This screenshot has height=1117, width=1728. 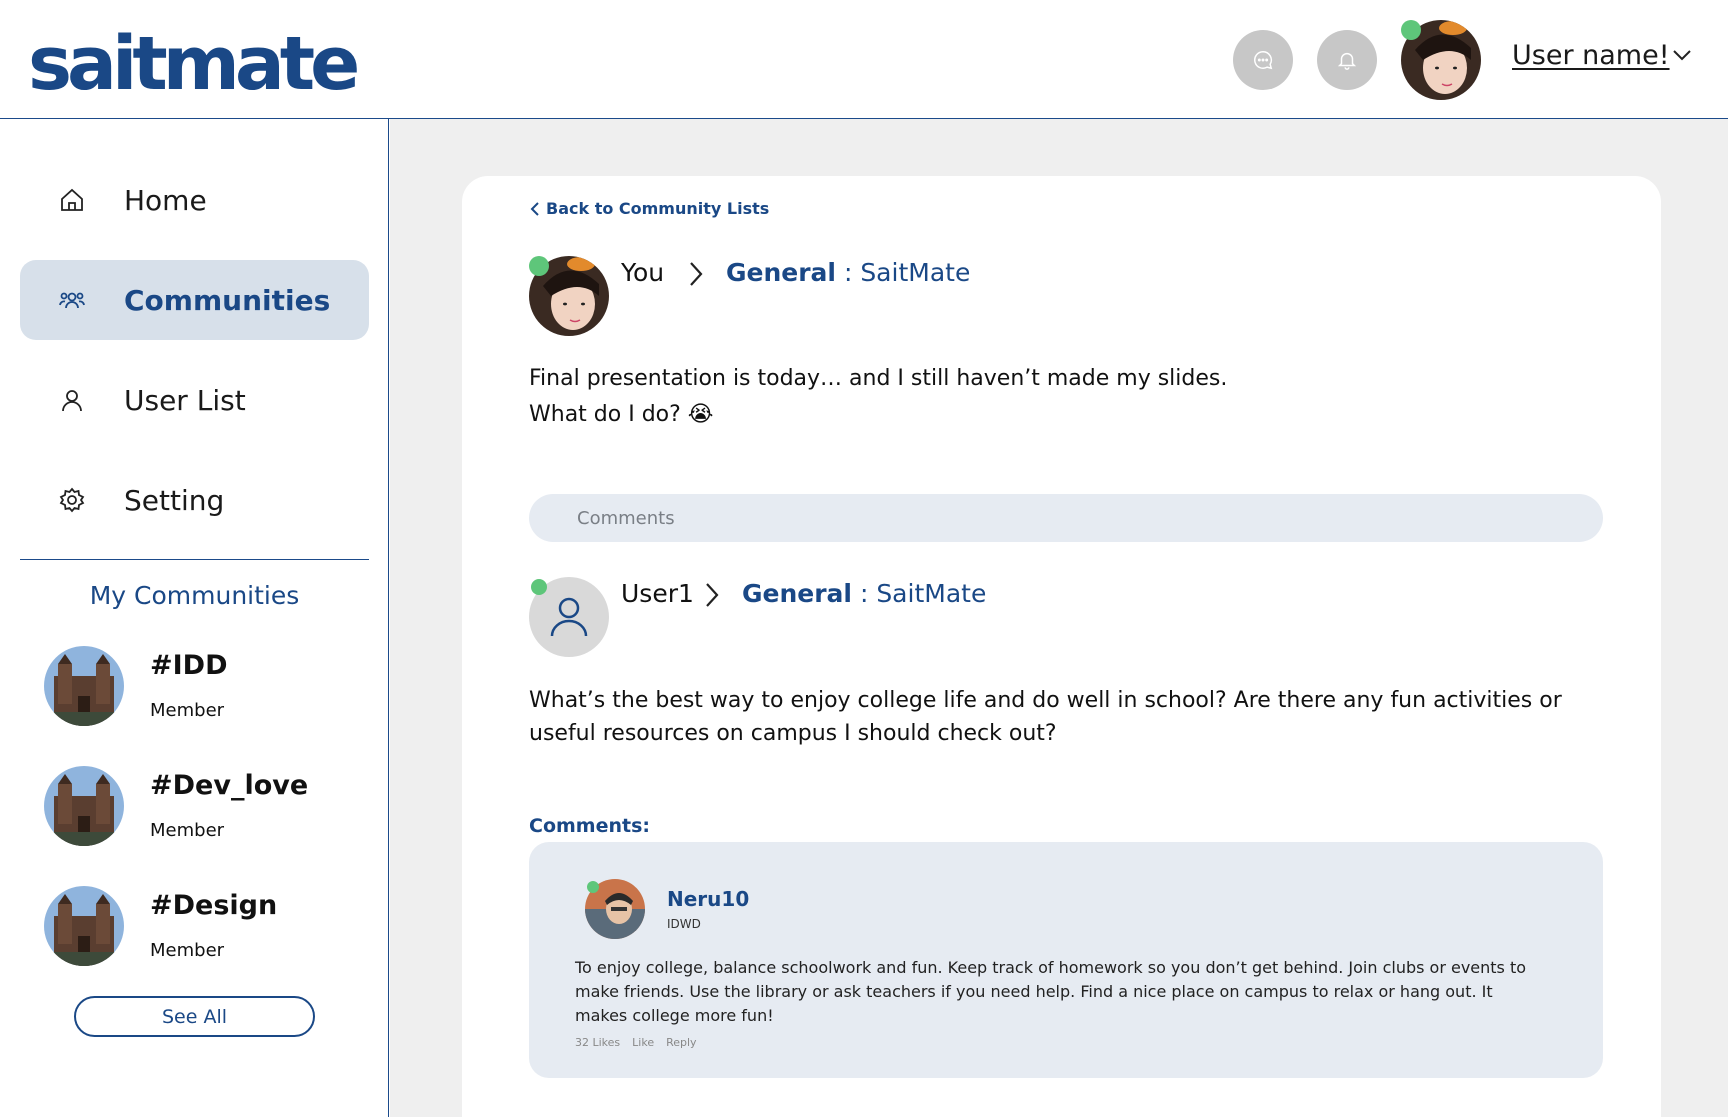 I want to click on community-item-dev-love: #Dev_love Member, so click(x=204, y=807).